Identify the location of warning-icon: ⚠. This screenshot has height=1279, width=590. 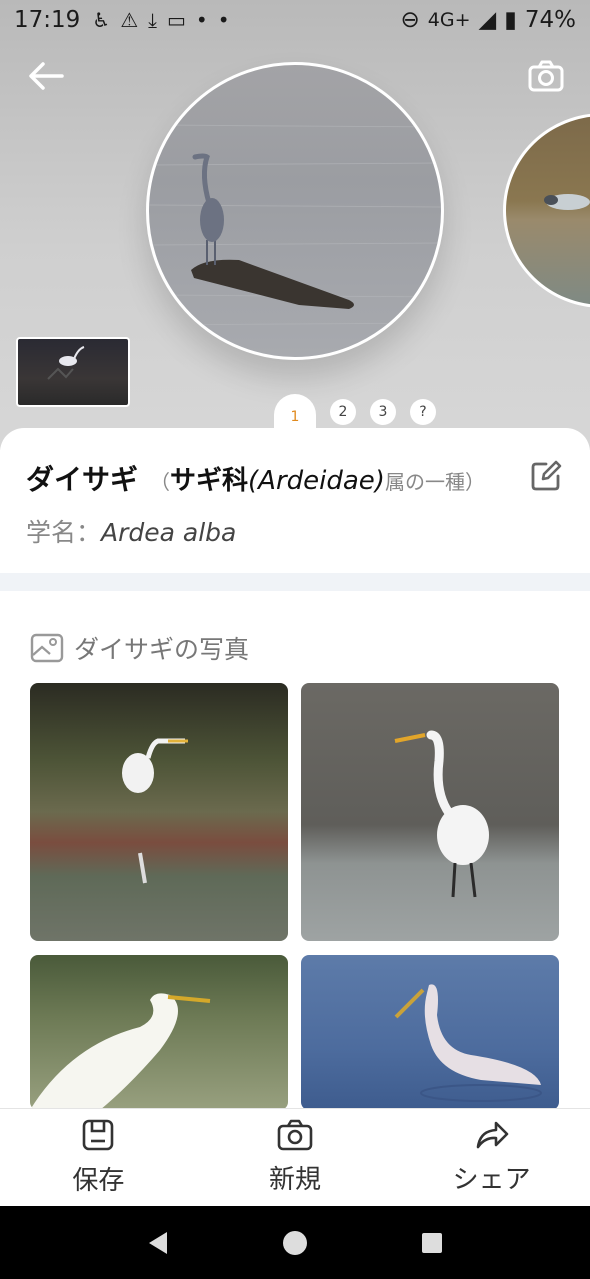
(129, 20).